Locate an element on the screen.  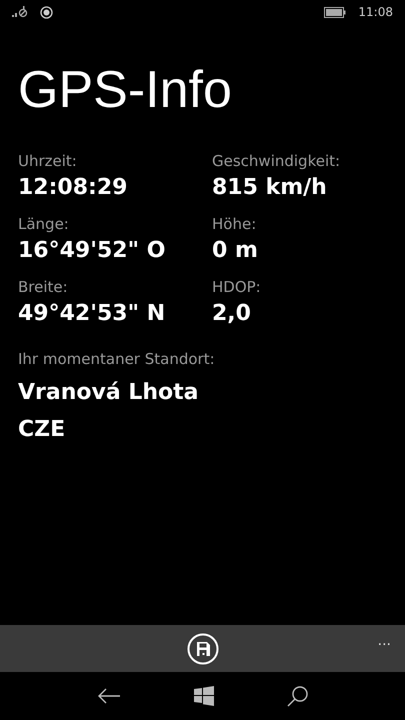
search-icon is located at coordinates (297, 696).